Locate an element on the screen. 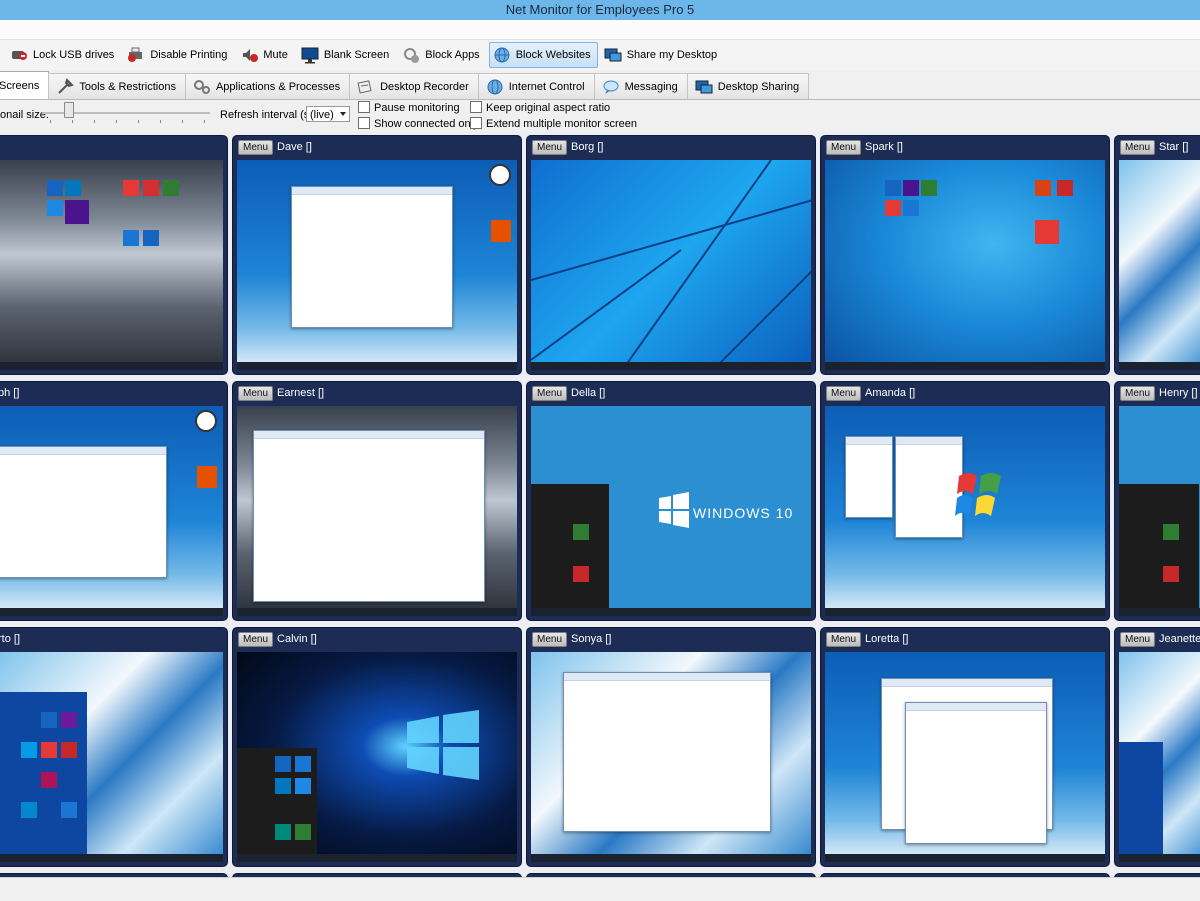  computer-bracket: ph [] is located at coordinates (10, 393).